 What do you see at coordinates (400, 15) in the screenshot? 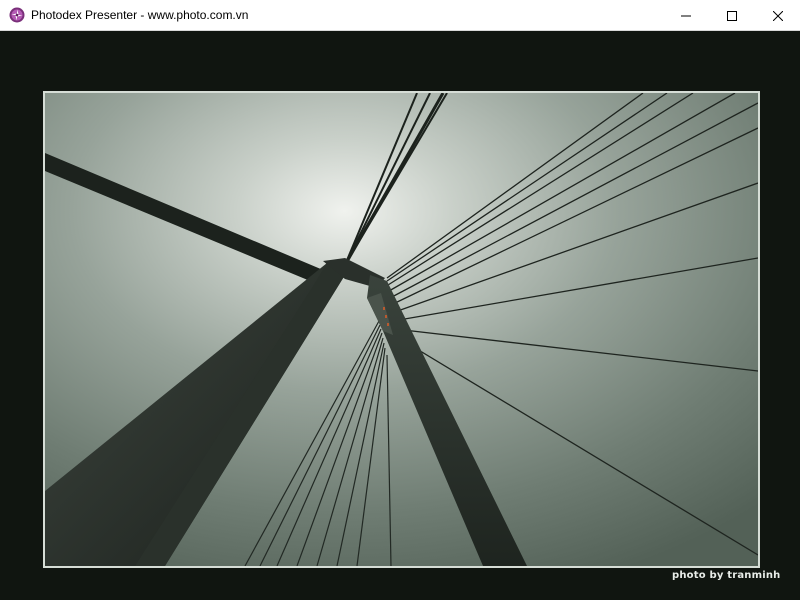
I see `title-bar: Photodex Presenter - www.photo.com.vn` at bounding box center [400, 15].